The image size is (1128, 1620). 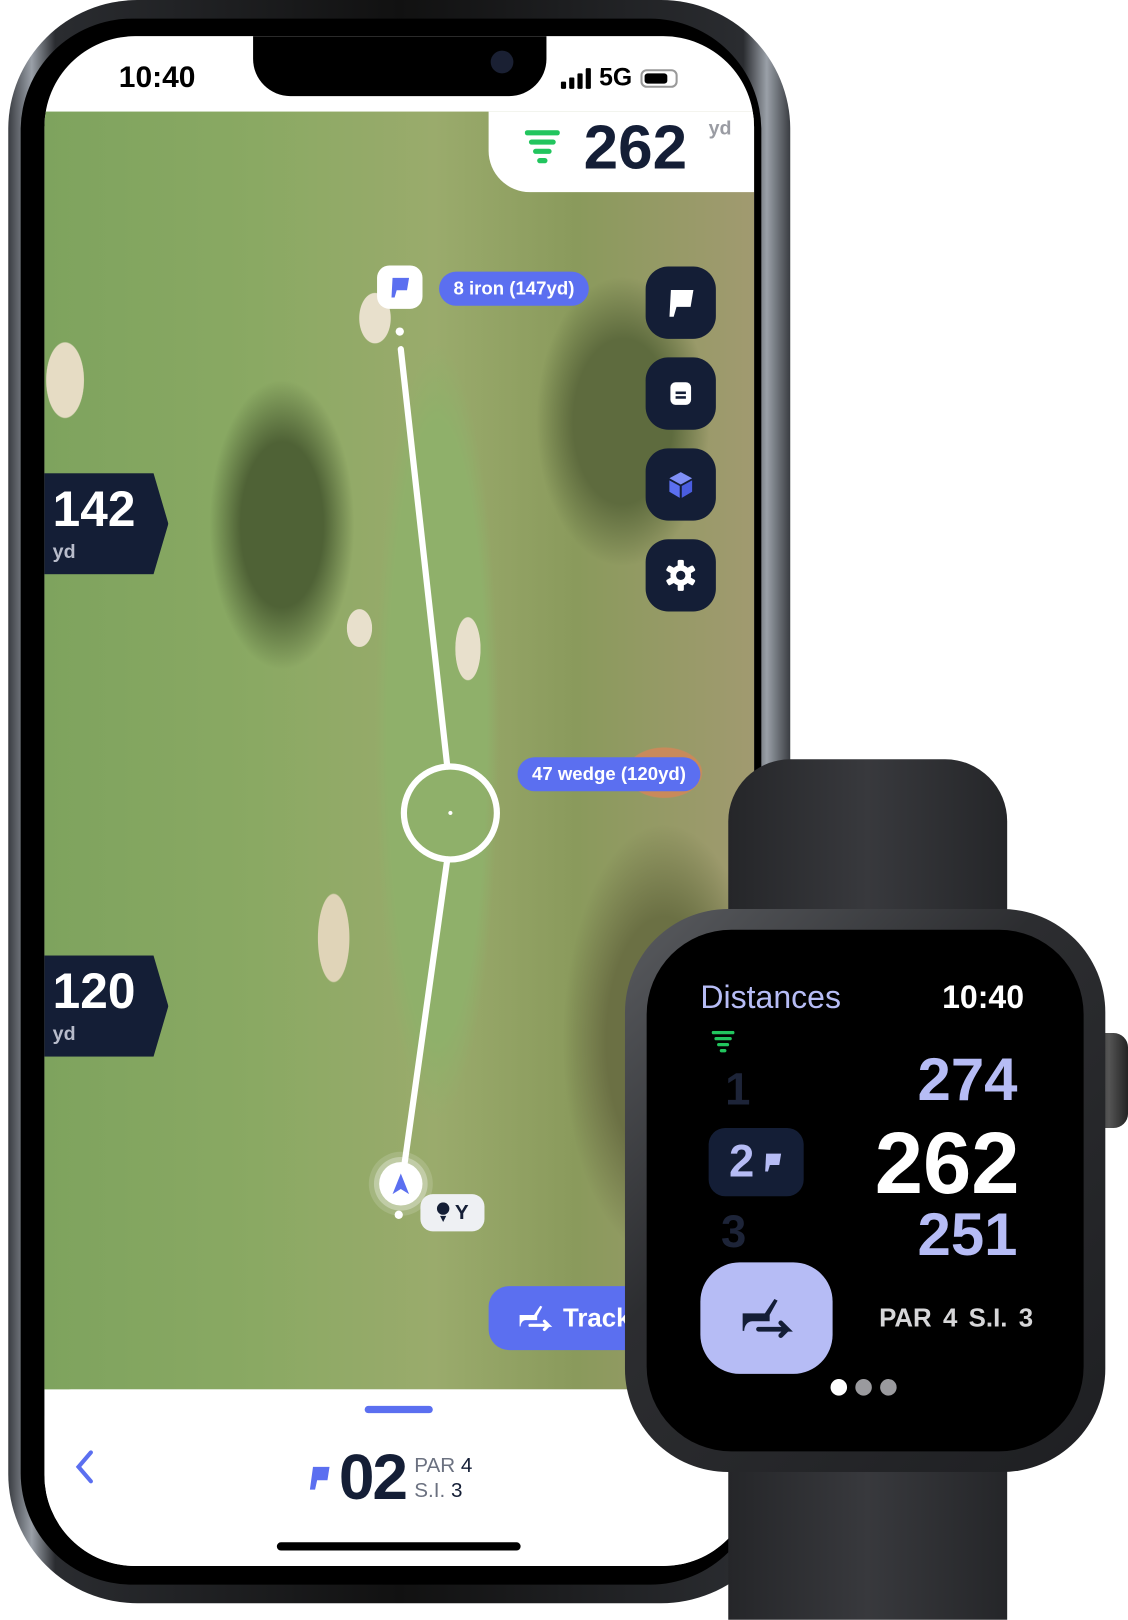 I want to click on watch-title: Distances, so click(x=770, y=997).